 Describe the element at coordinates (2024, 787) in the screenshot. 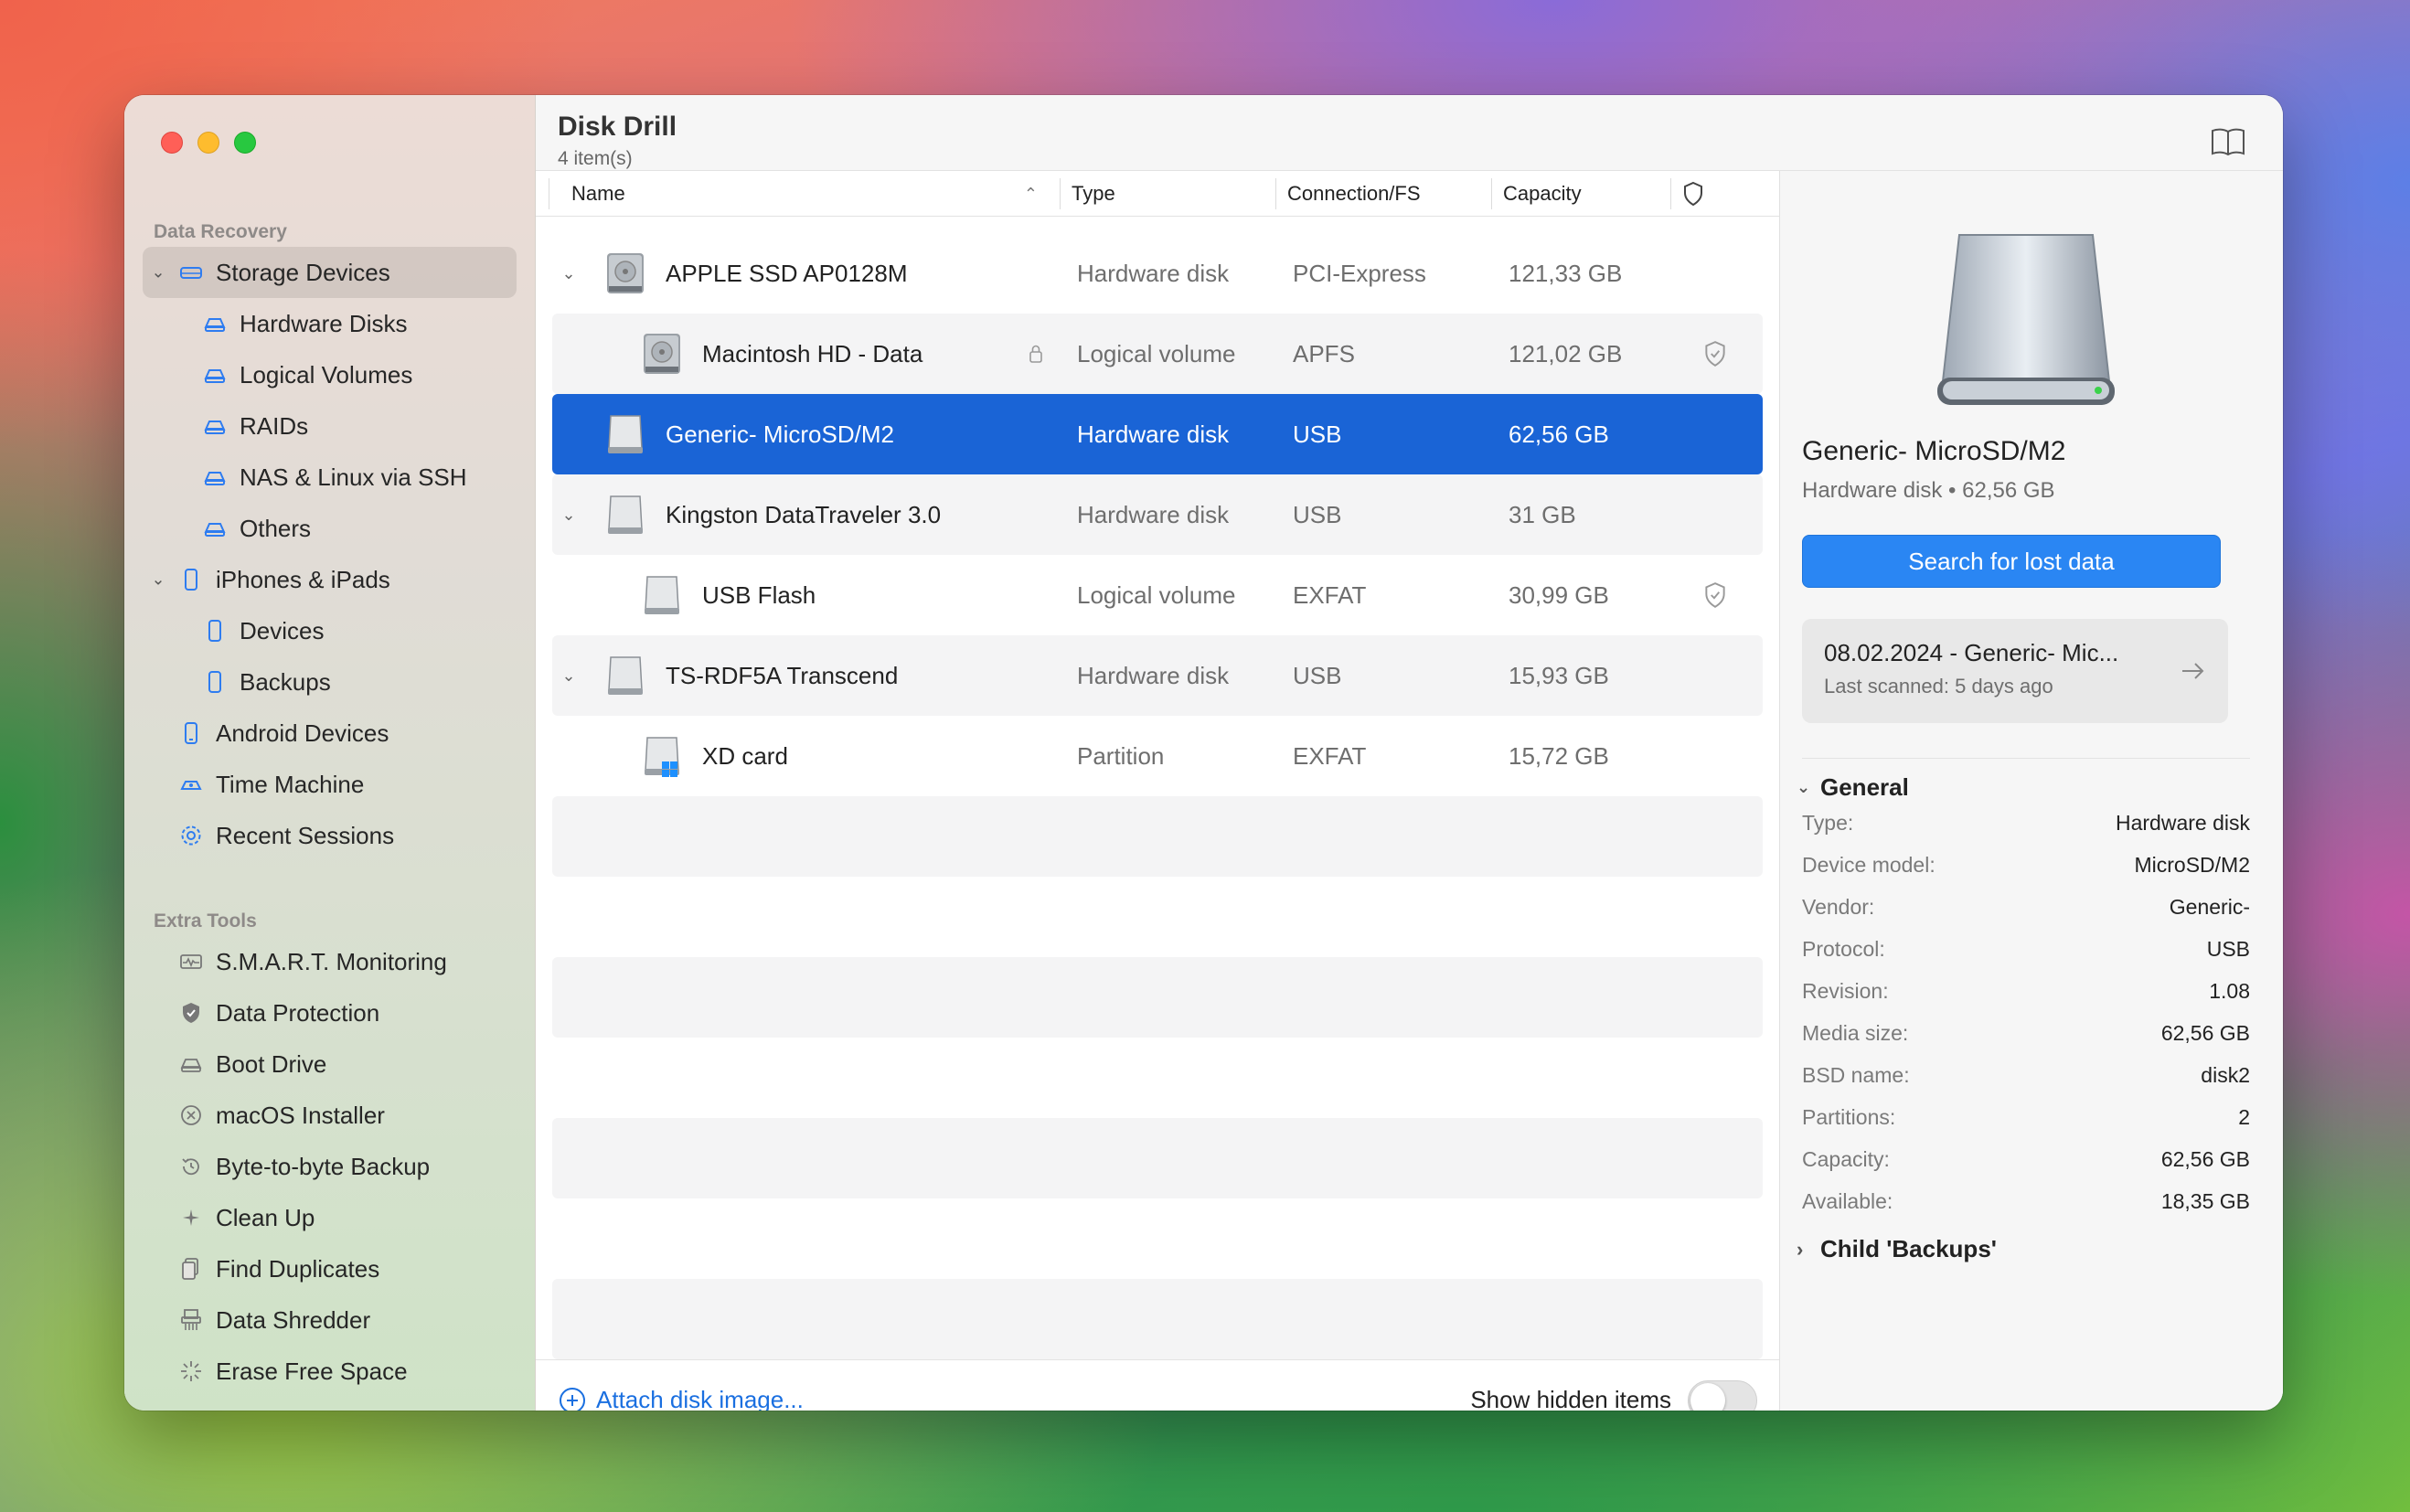

I see `general-section-header: ⌄ General` at that location.